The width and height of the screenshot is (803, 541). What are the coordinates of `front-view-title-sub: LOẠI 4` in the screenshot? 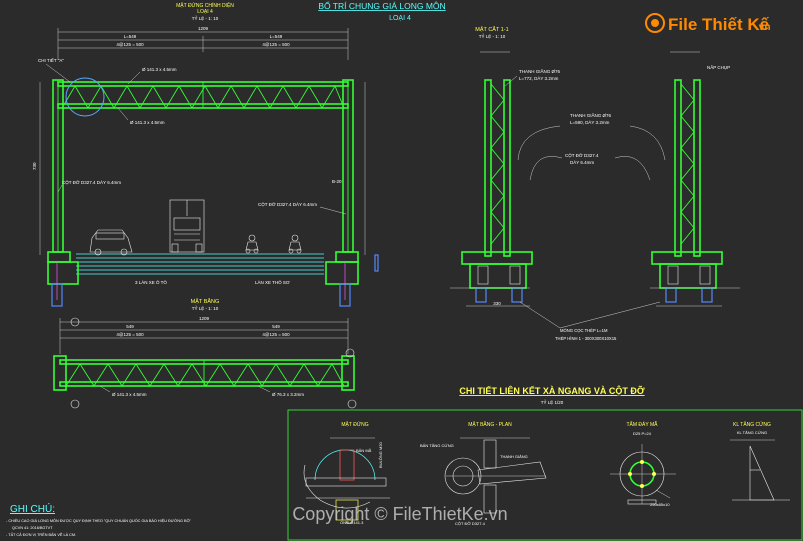 It's located at (205, 12).